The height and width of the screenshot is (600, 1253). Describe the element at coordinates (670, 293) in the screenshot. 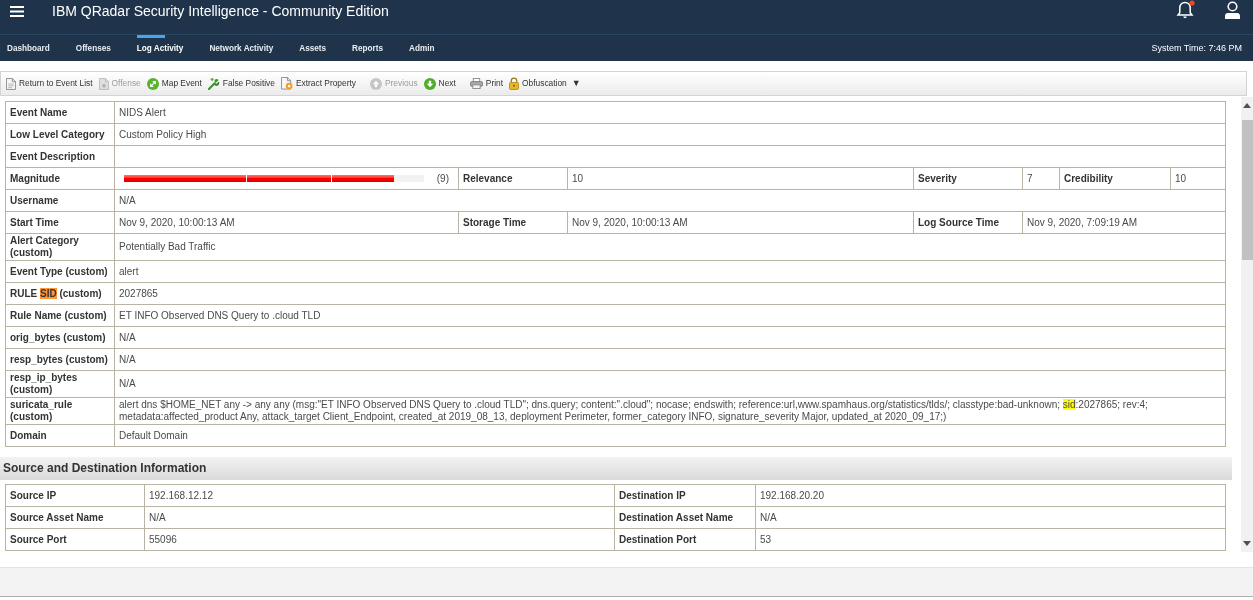

I see `field-value: 2027865` at that location.